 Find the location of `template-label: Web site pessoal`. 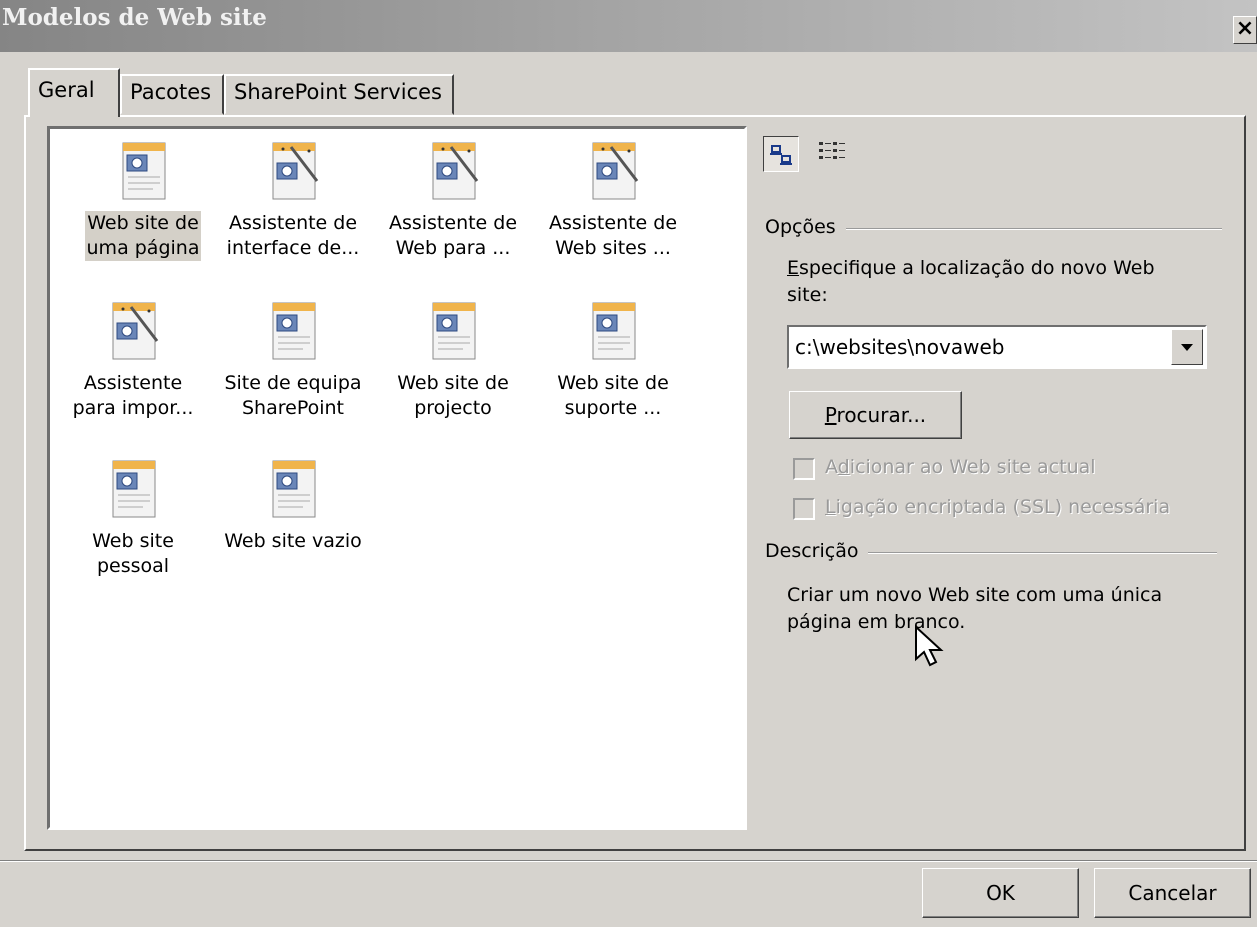

template-label: Web site pessoal is located at coordinates (133, 553).